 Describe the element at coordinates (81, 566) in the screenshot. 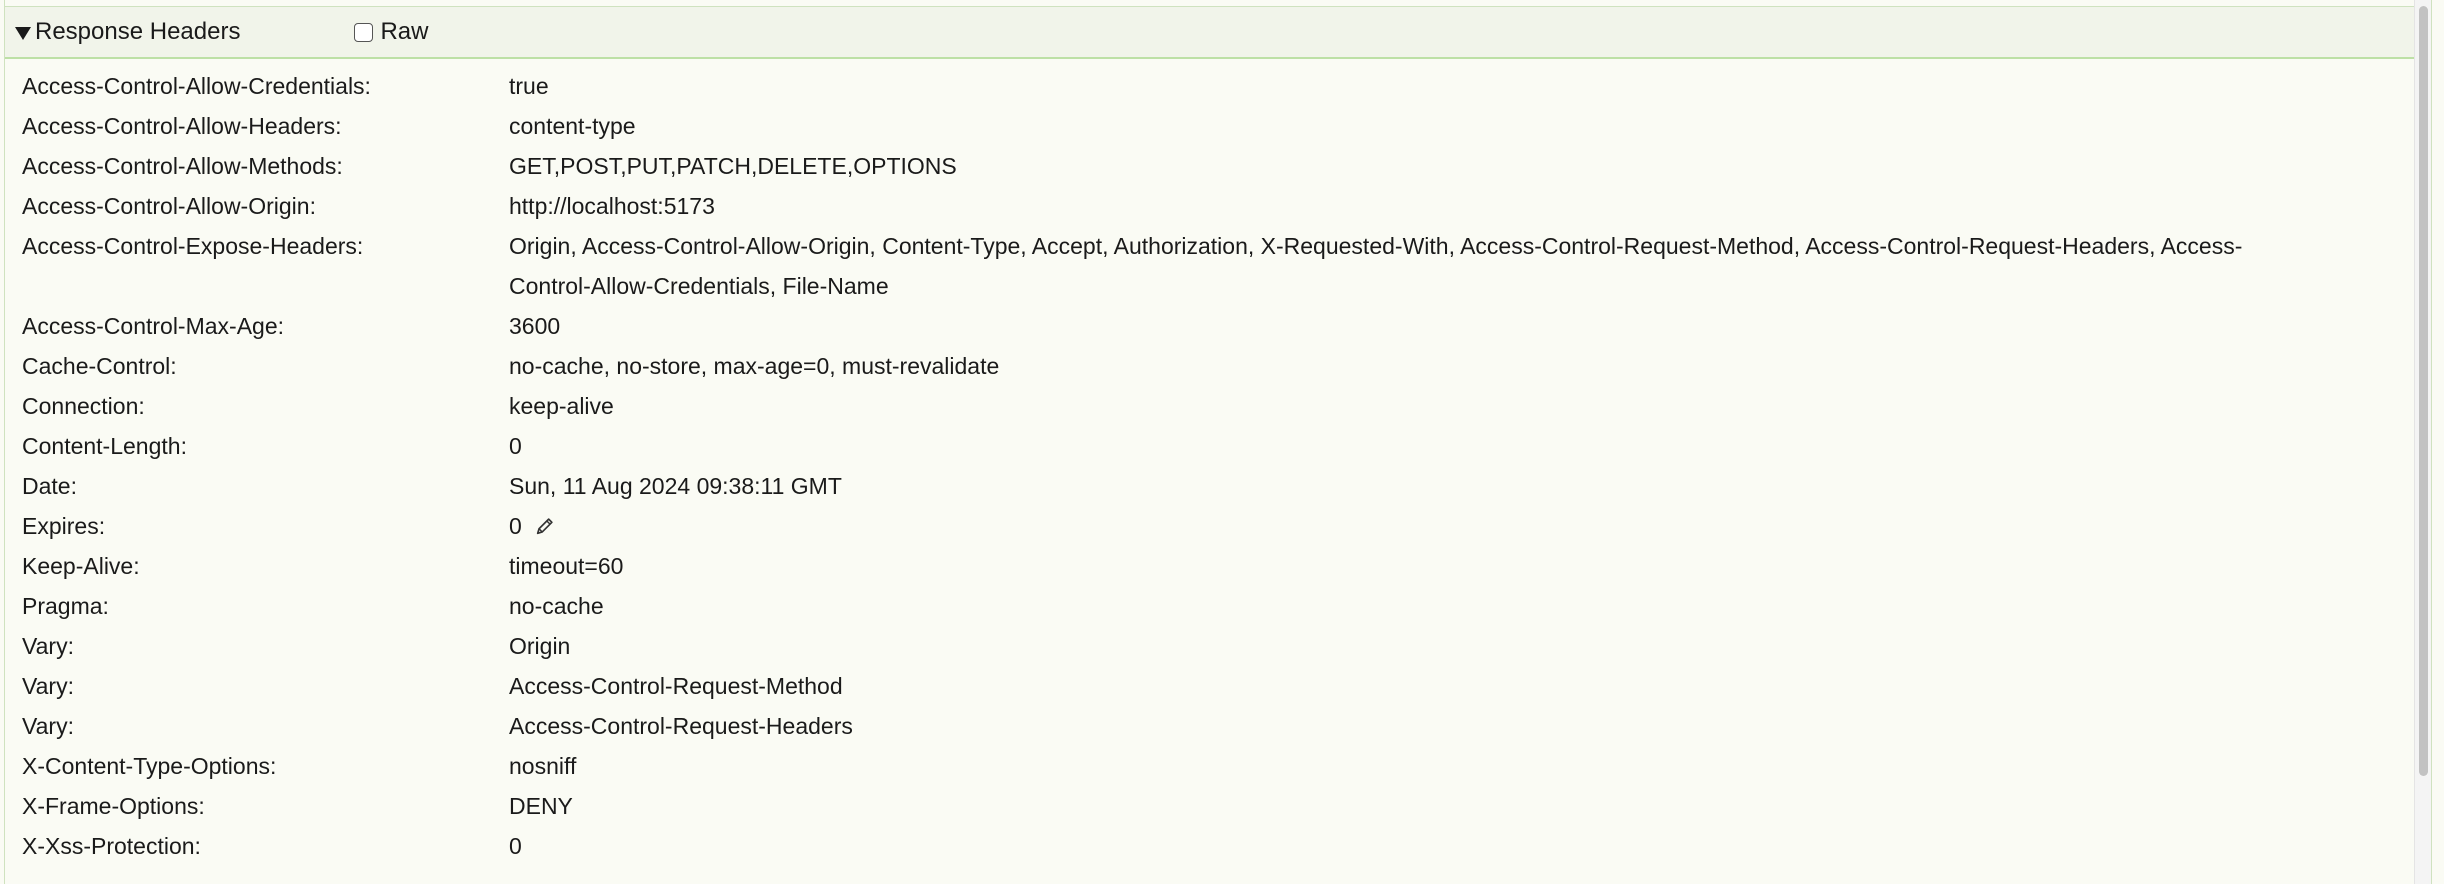

I see `header-name: Keep-Alive:` at that location.